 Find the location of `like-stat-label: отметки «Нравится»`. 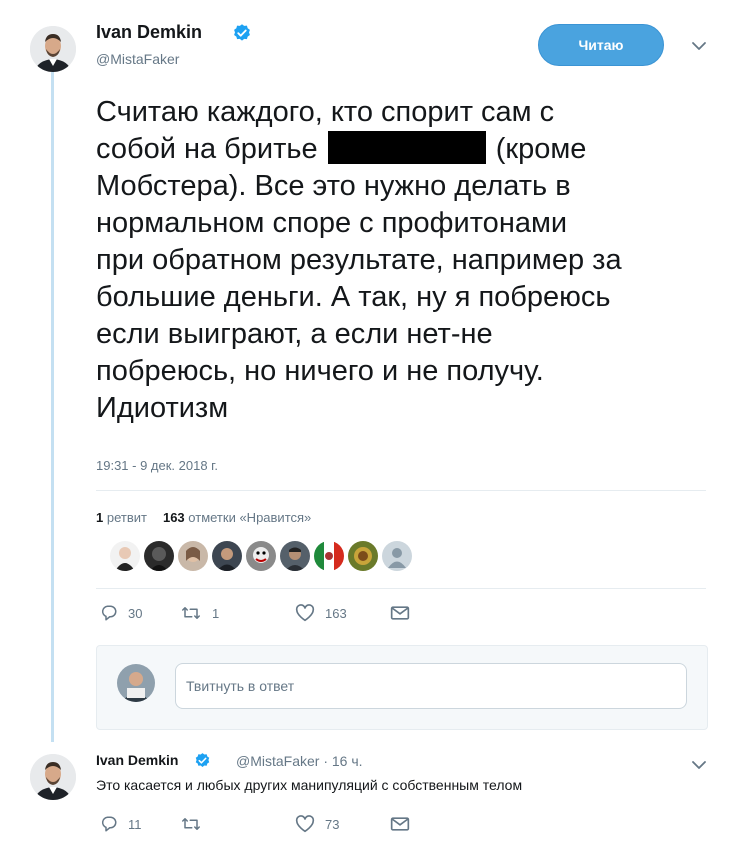

like-stat-label: отметки «Нравится» is located at coordinates (250, 517).